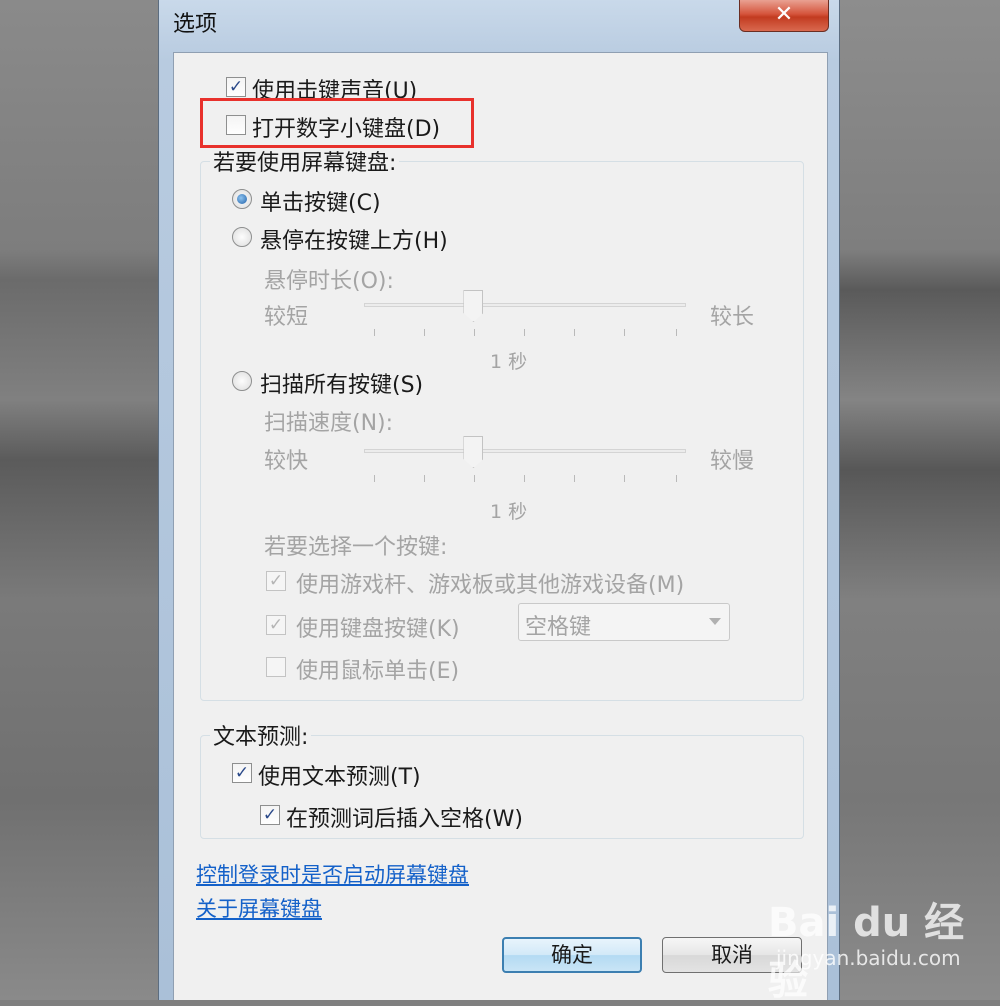 The height and width of the screenshot is (1006, 1000). Describe the element at coordinates (354, 239) in the screenshot. I see `hover-keys-label: 悬停在按键上方(H)` at that location.